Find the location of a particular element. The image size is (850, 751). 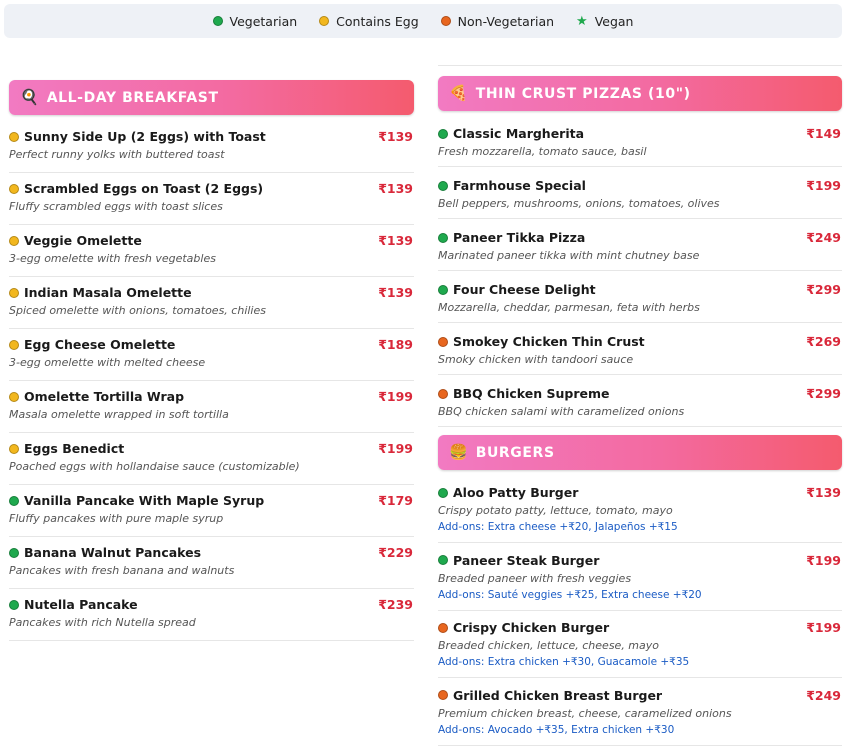

menu-item-price: ₹179 is located at coordinates (395, 500).